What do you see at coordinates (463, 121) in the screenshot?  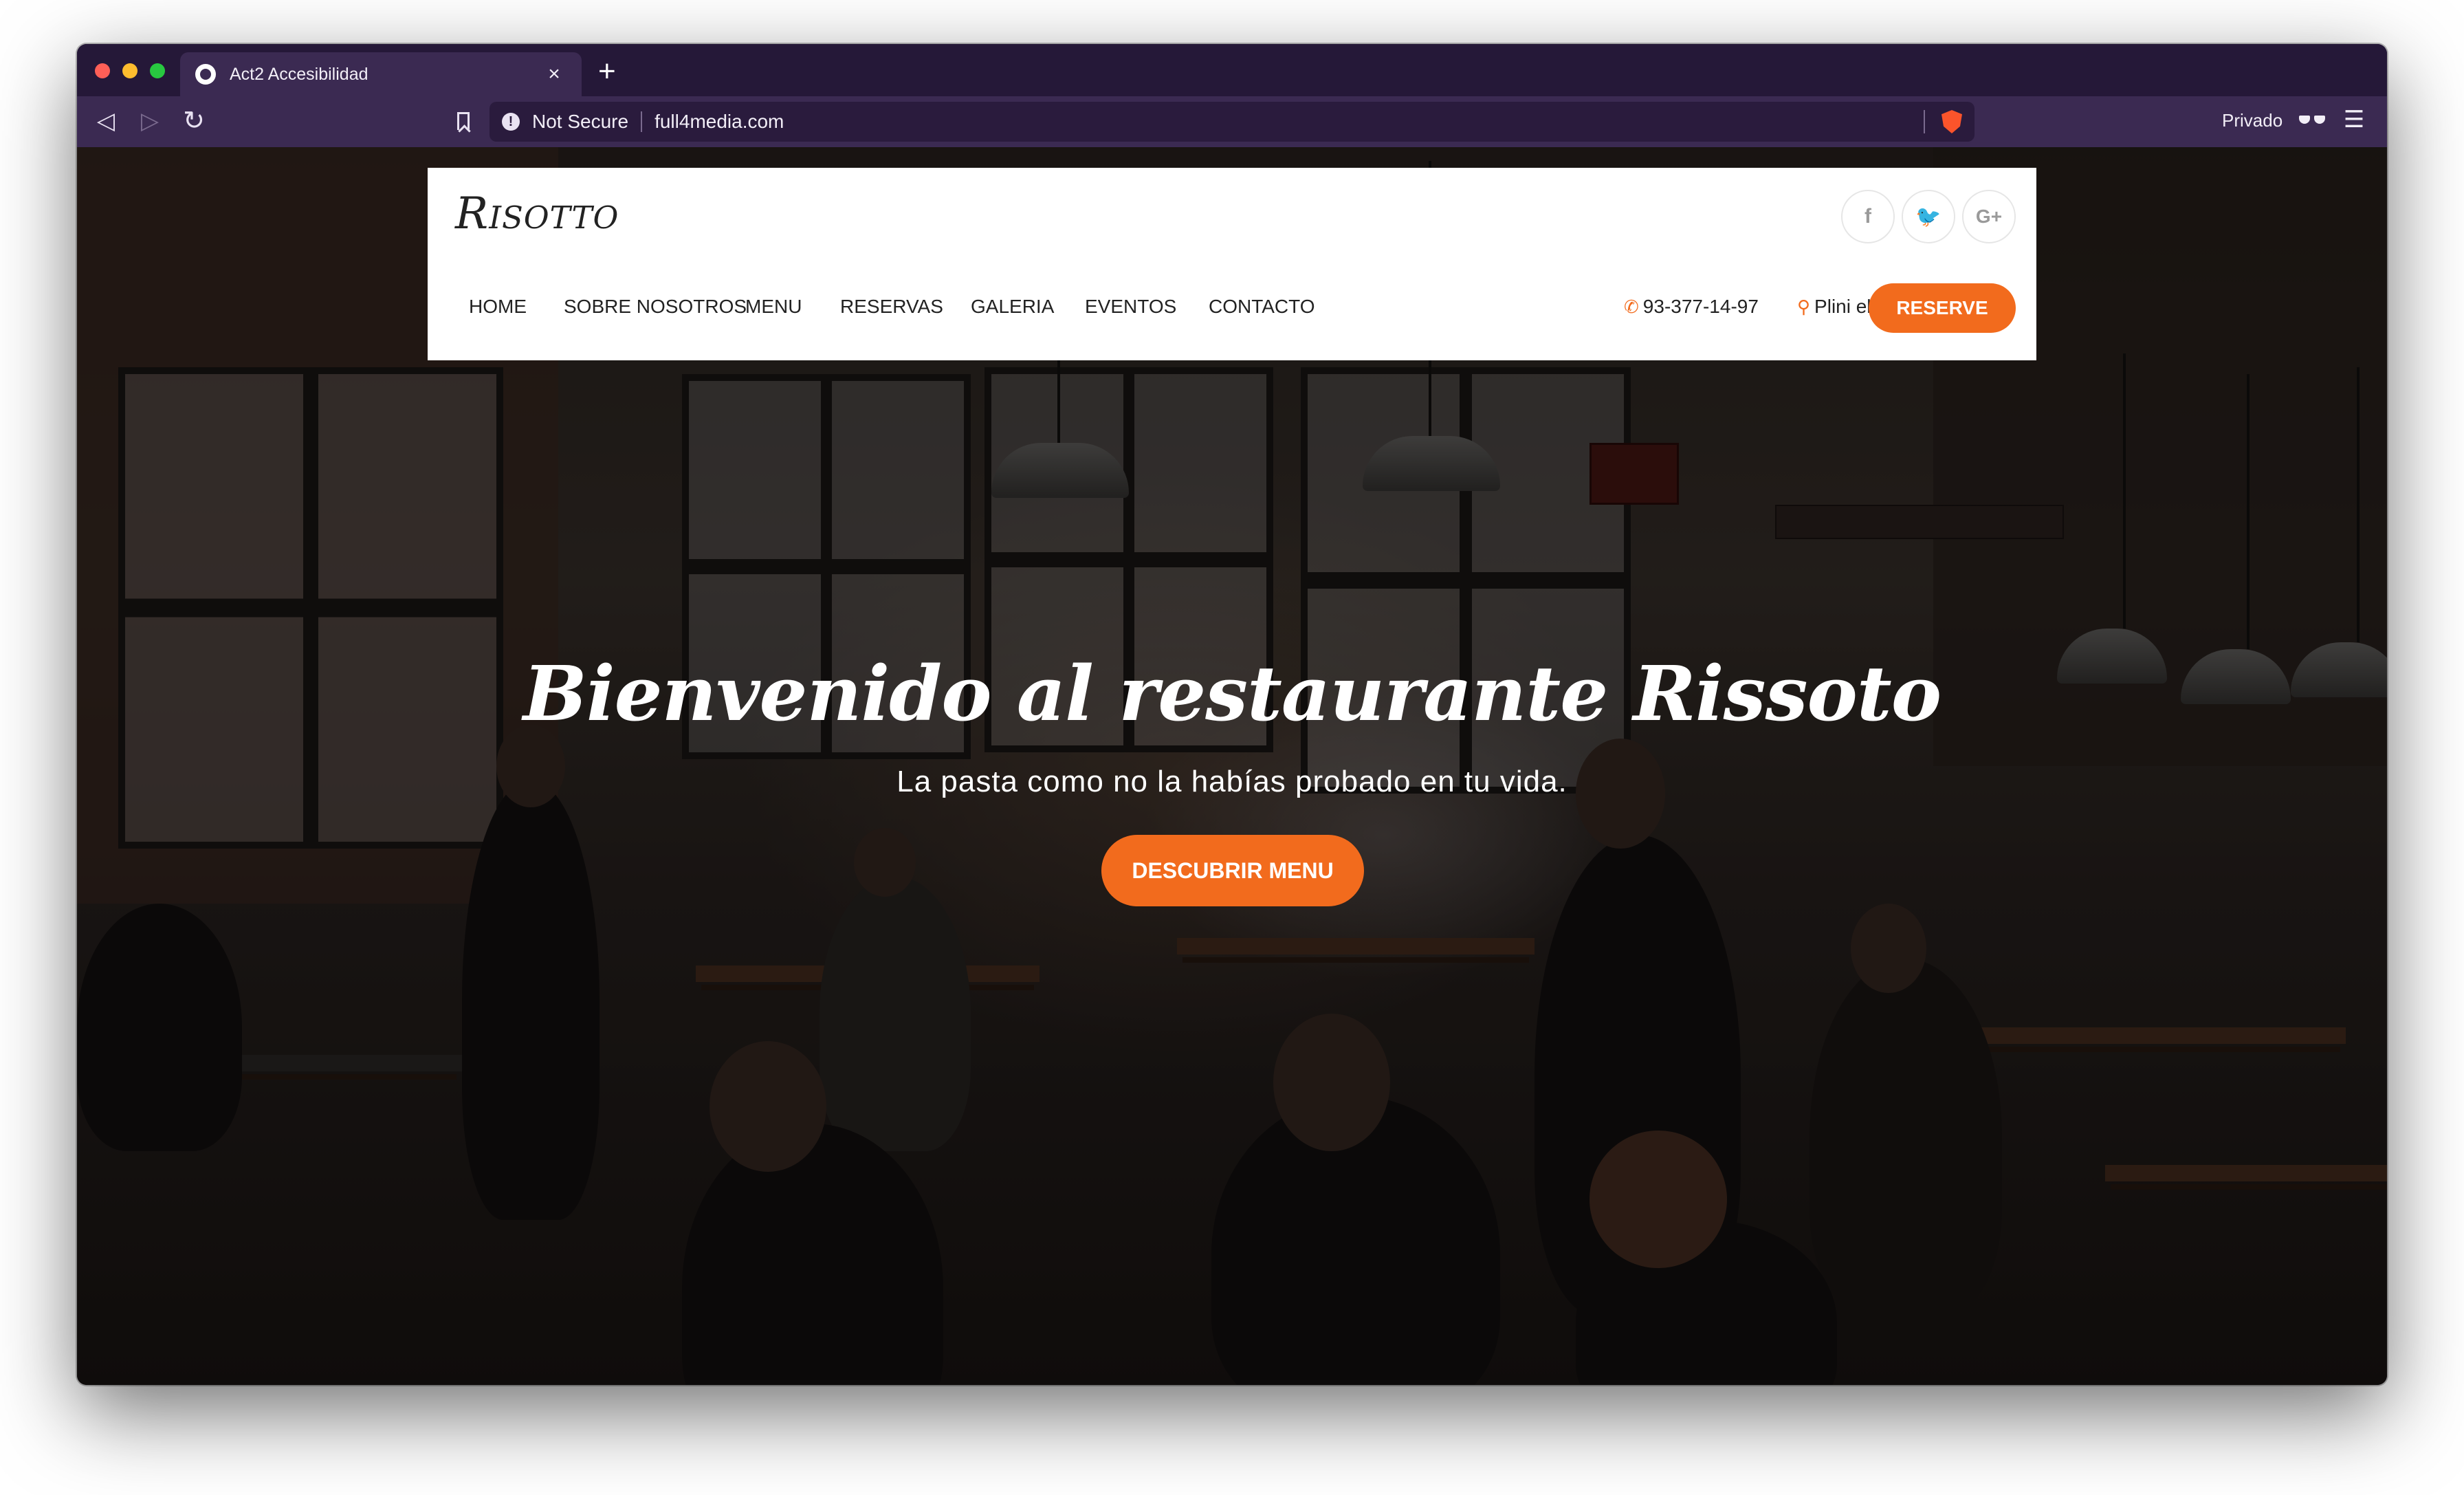 I see `bookmark-icon` at bounding box center [463, 121].